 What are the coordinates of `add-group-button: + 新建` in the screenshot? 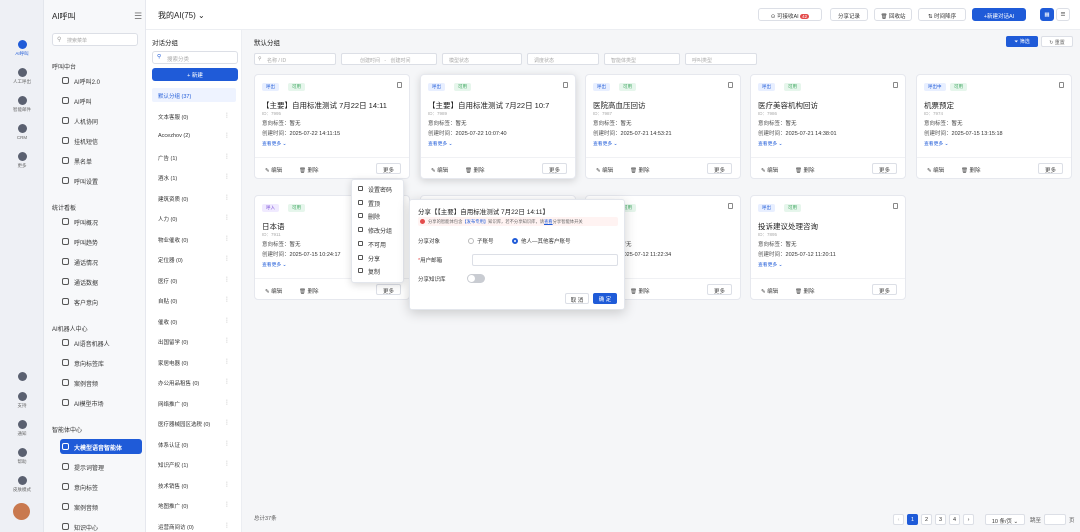 It's located at (195, 74).